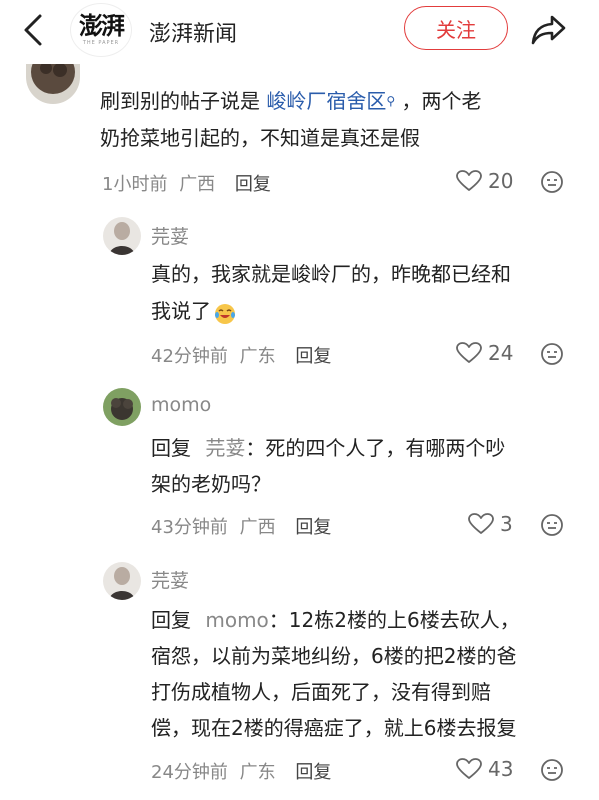  I want to click on like-count: 43, so click(501, 769).